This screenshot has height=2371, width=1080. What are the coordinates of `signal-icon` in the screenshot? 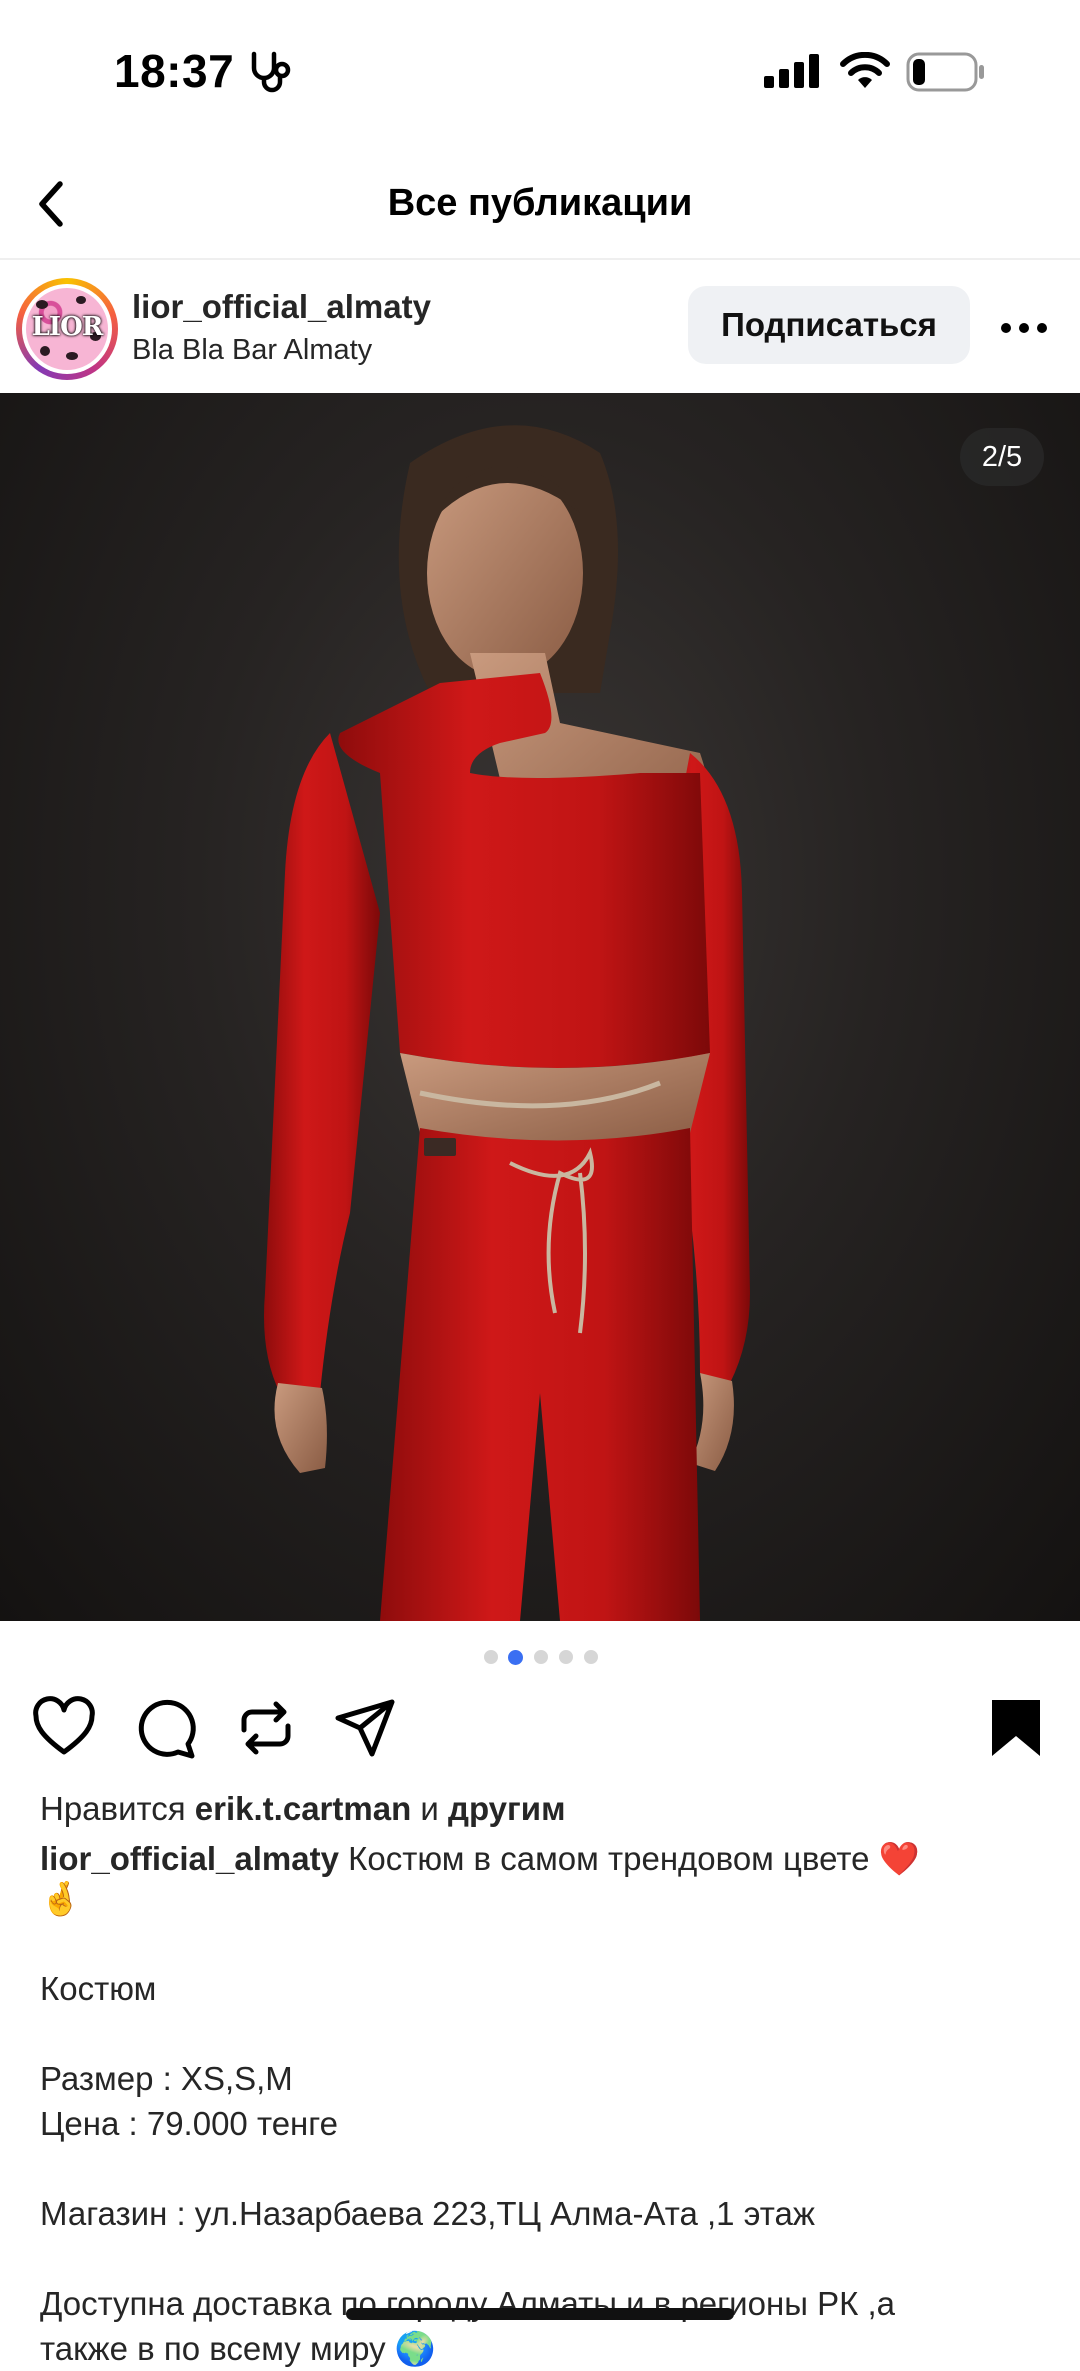 It's located at (791, 71).